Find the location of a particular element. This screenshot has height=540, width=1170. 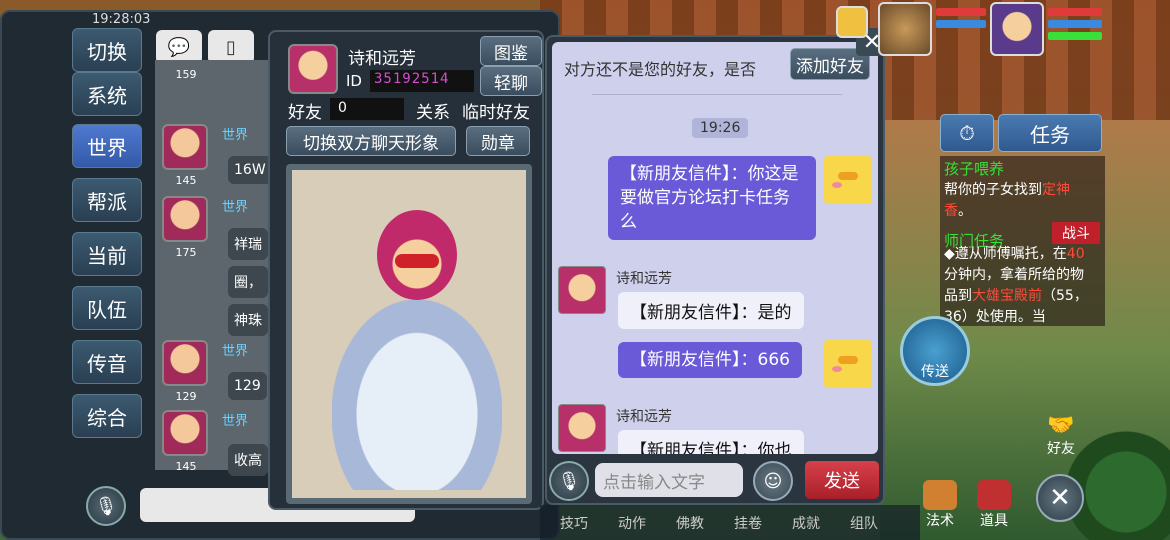

player-hp-bar is located at coordinates (1075, 12).